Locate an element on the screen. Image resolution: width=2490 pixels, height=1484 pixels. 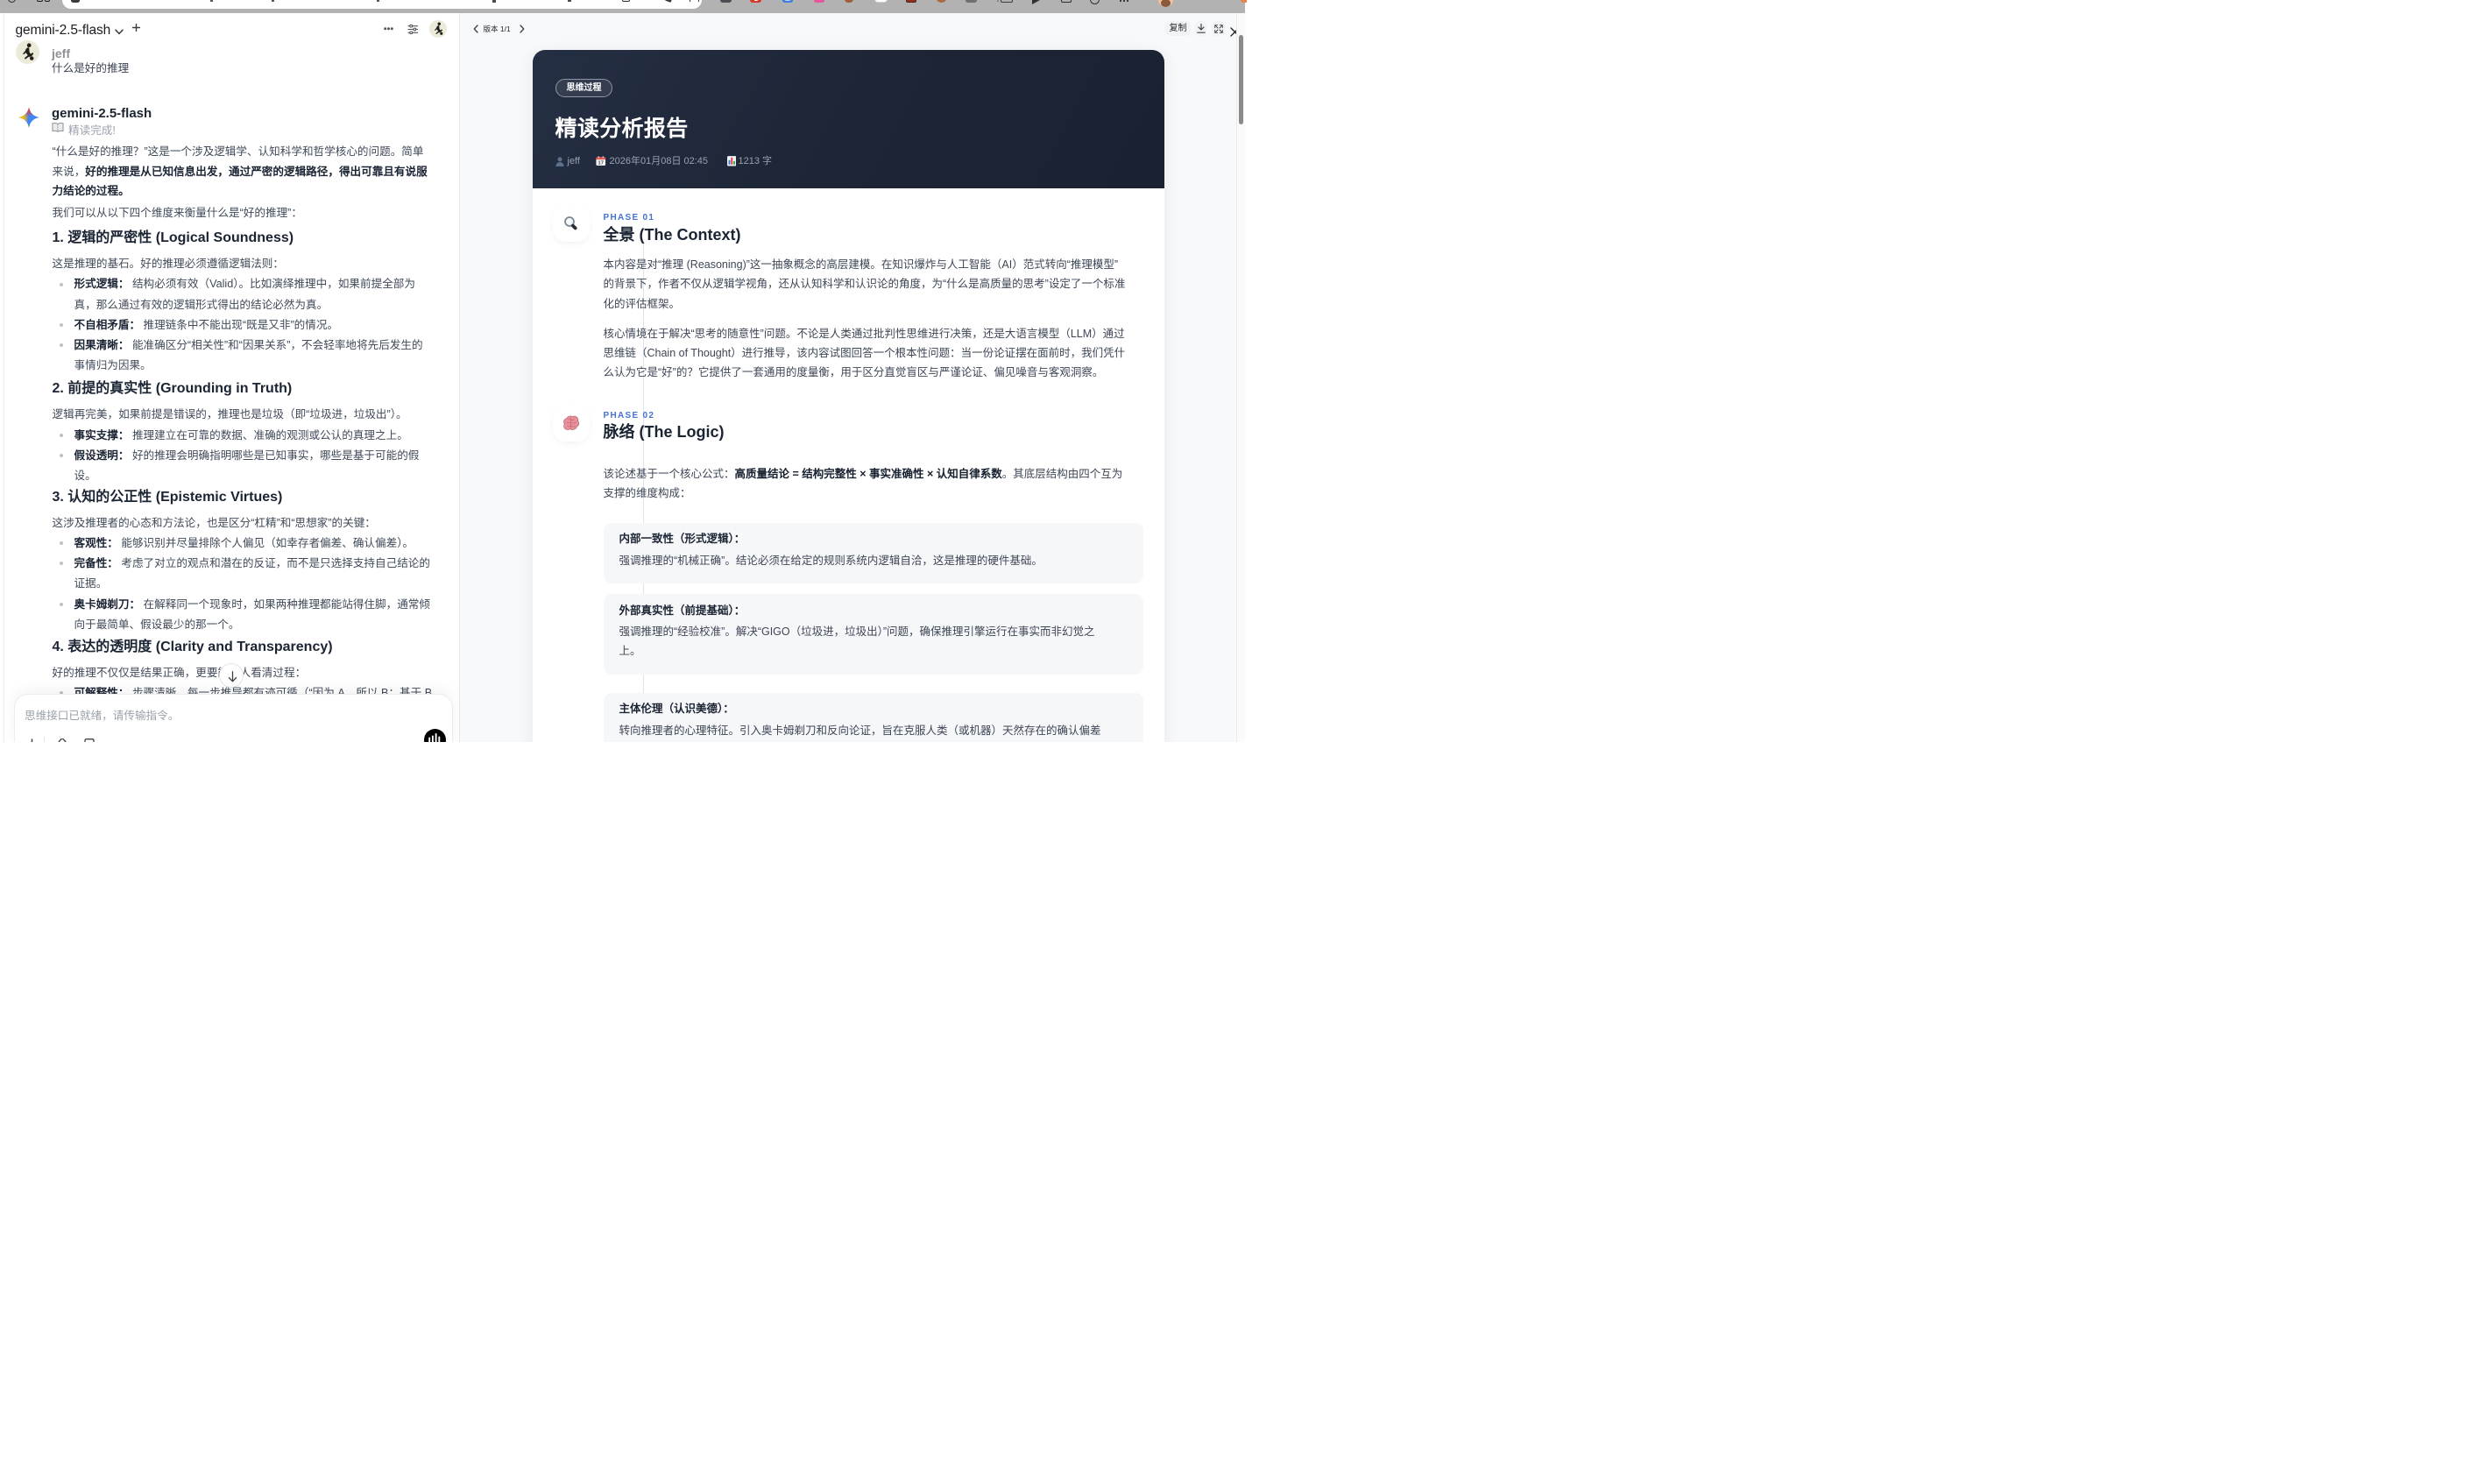
svg-text: 17 is located at coordinates (601, 163).